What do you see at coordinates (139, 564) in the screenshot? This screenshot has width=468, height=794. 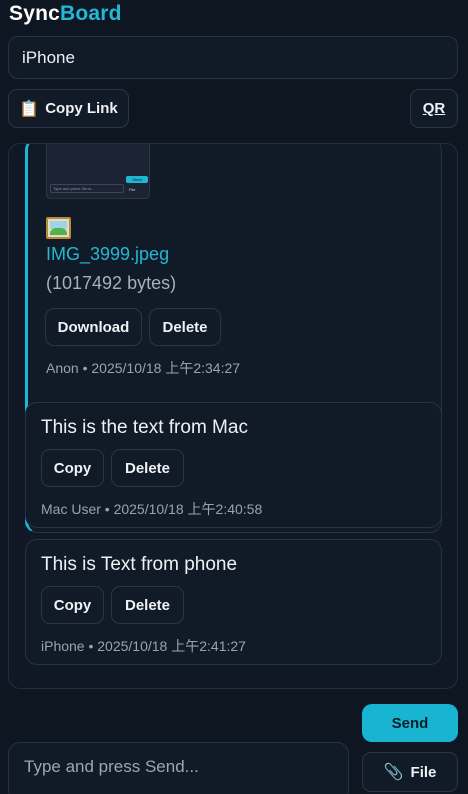 I see `message-text: This is Text from phone` at bounding box center [139, 564].